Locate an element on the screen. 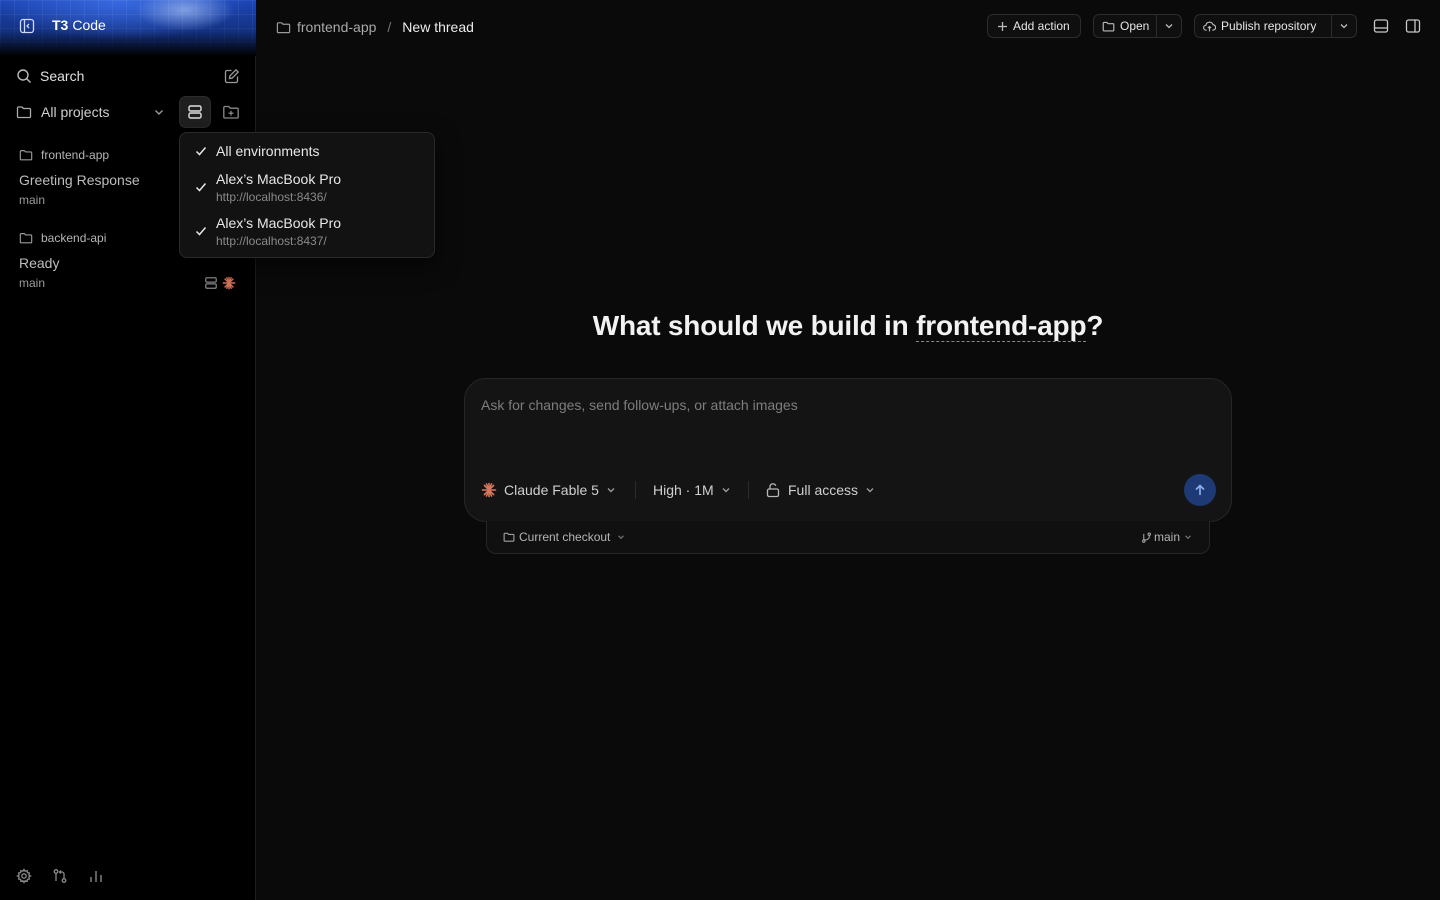  cloud-upload-icon is located at coordinates (1209, 26).